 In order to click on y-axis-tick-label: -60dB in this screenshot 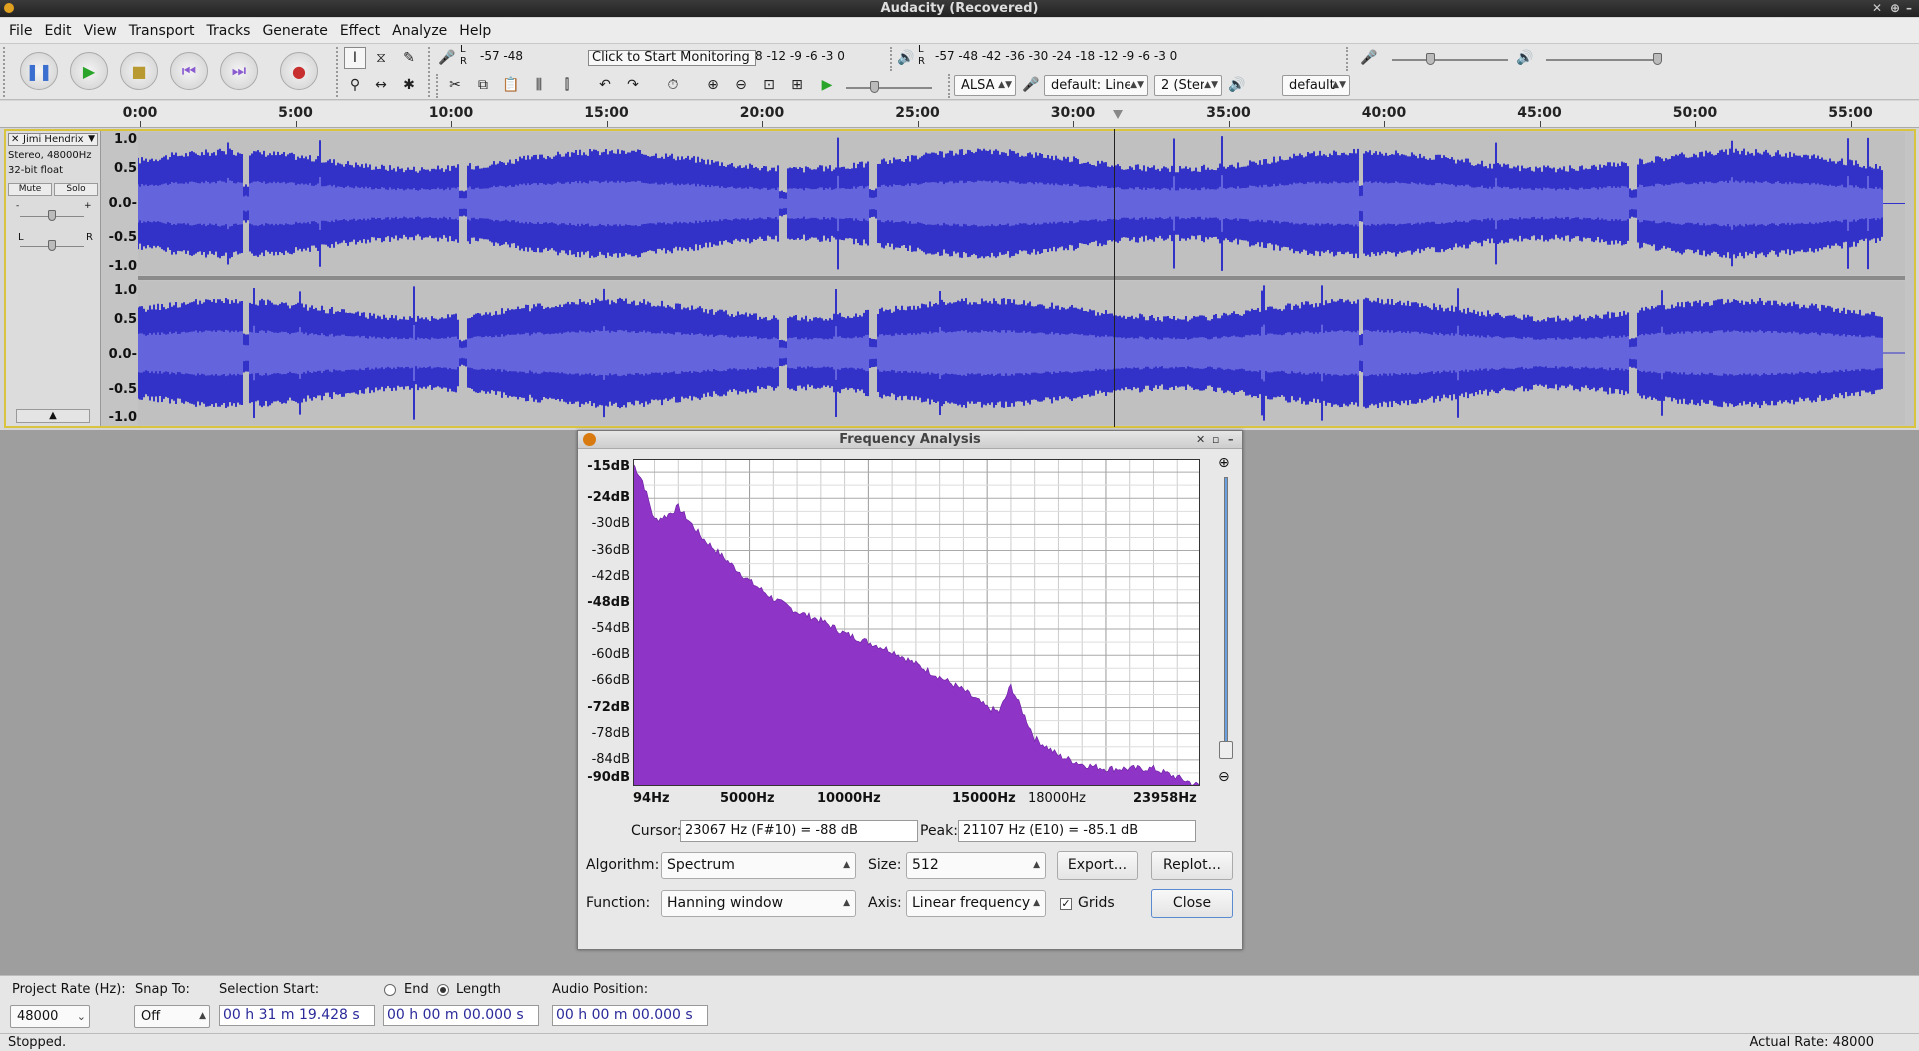, I will do `click(610, 655)`.